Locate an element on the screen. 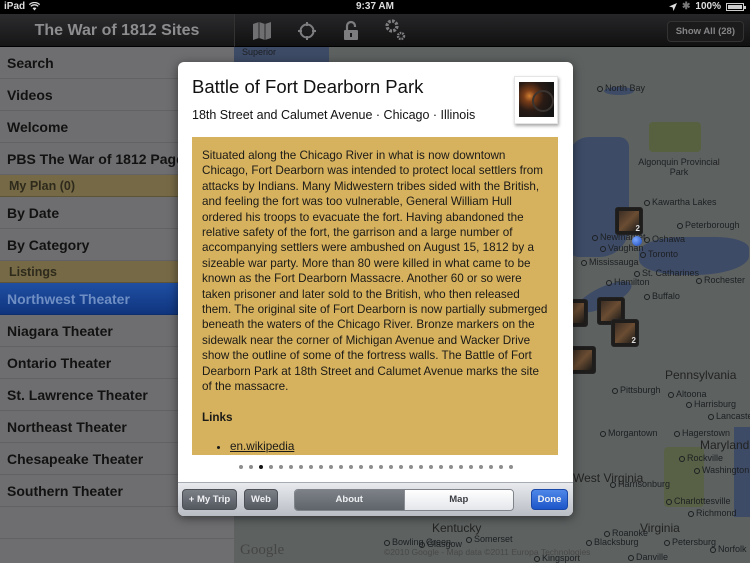  map-icon is located at coordinates (262, 31).